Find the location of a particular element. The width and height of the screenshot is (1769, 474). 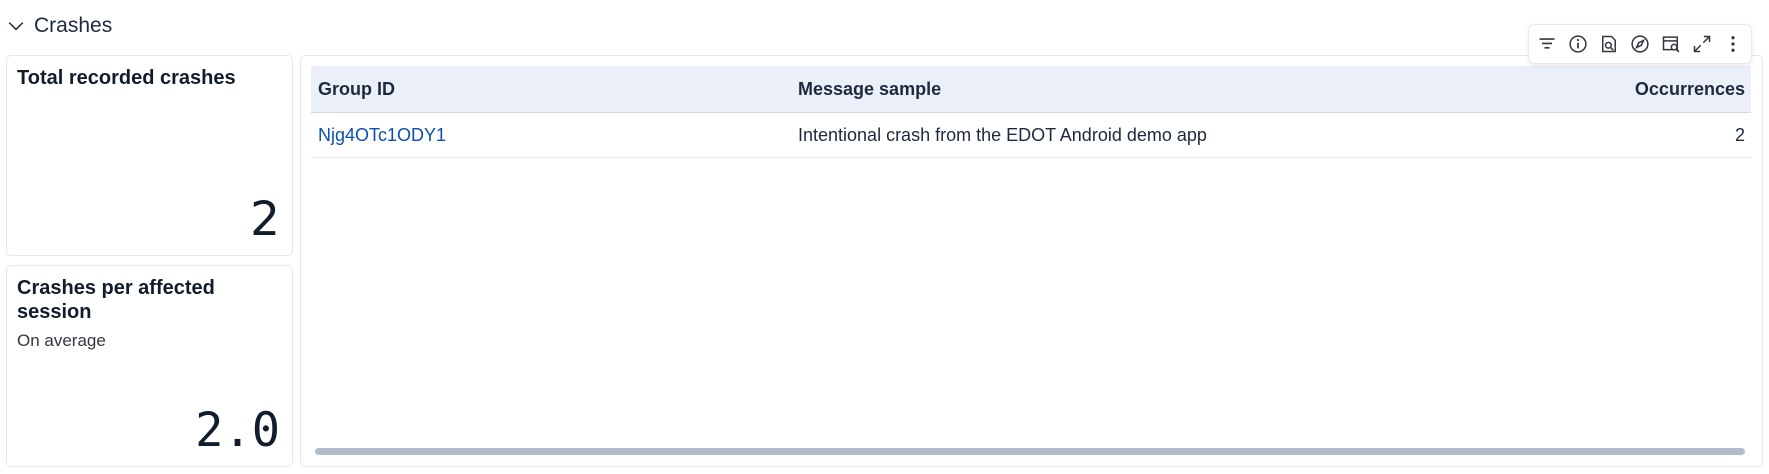

column-header-occurrences: Occurrences is located at coordinates (1681, 89).